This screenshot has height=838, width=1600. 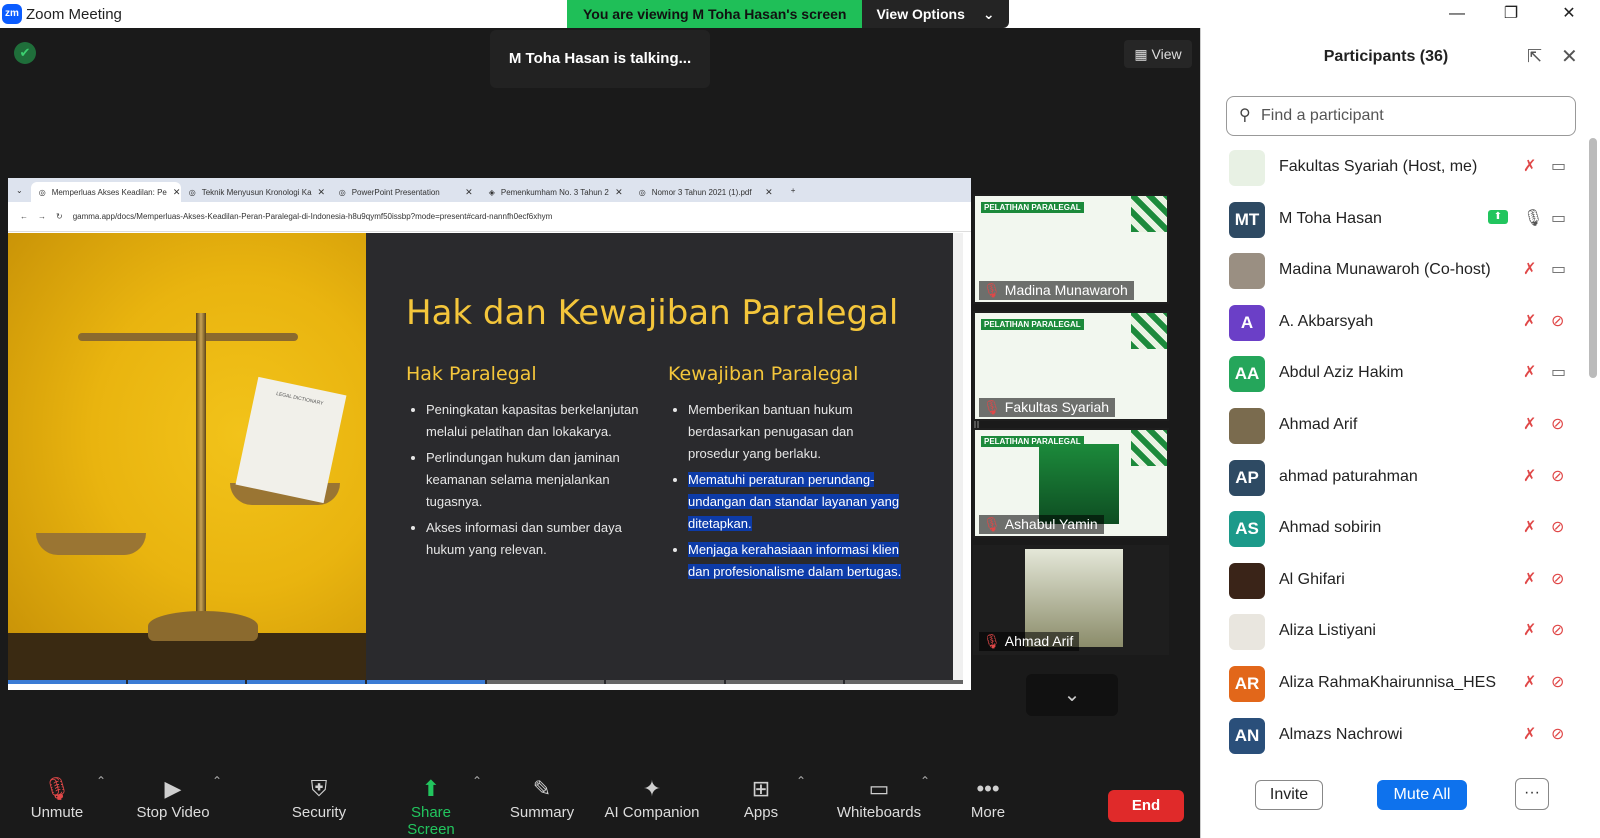 What do you see at coordinates (879, 788) in the screenshot?
I see `whiteboard-icon: ▭` at bounding box center [879, 788].